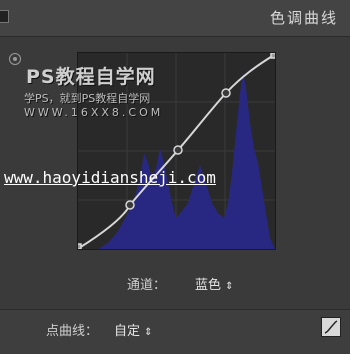 The height and width of the screenshot is (354, 350). I want to click on point-curve-label: 点曲线：, so click(72, 331).